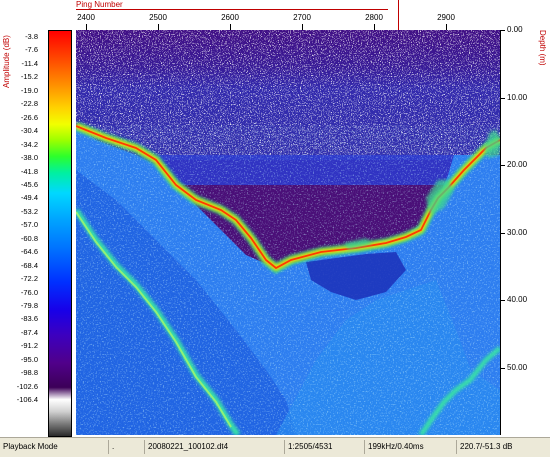 This screenshot has width=550, height=457. What do you see at coordinates (517, 165) in the screenshot?
I see `depth-tick: 20.00` at bounding box center [517, 165].